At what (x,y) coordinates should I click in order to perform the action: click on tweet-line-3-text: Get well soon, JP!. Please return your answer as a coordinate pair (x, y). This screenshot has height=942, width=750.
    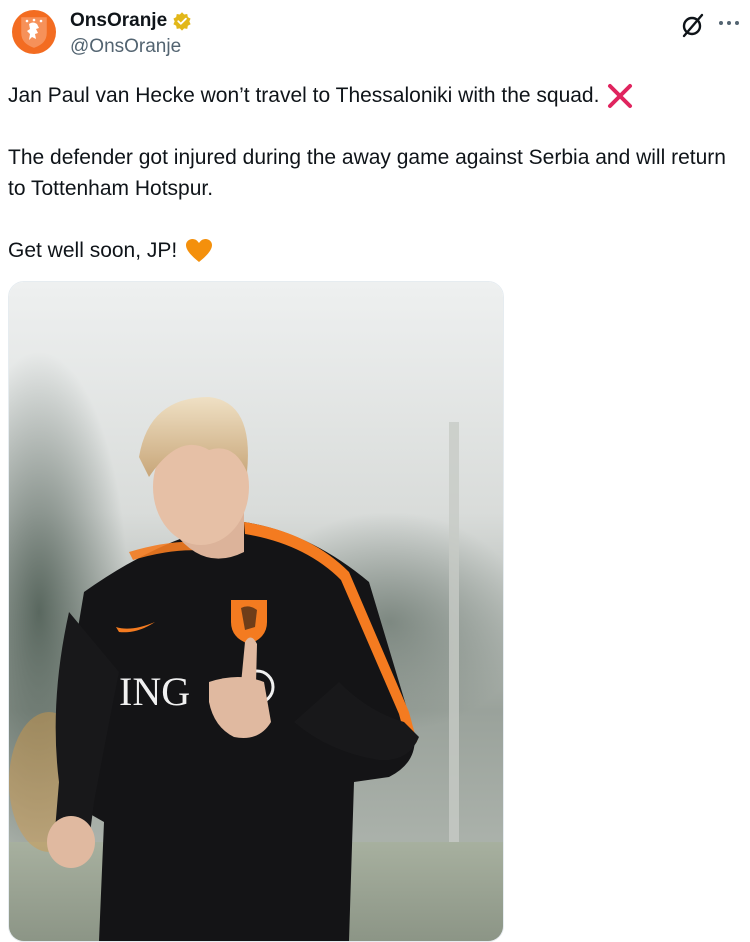
    Looking at the image, I should click on (93, 250).